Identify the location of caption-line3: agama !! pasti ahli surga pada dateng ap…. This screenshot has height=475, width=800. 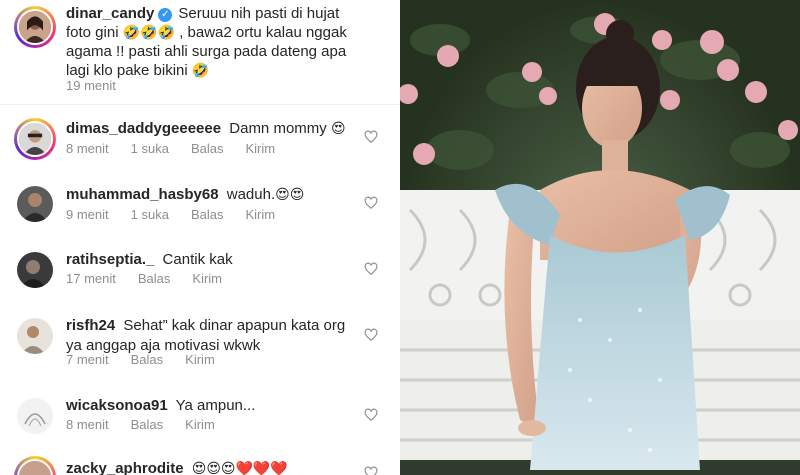
(206, 51).